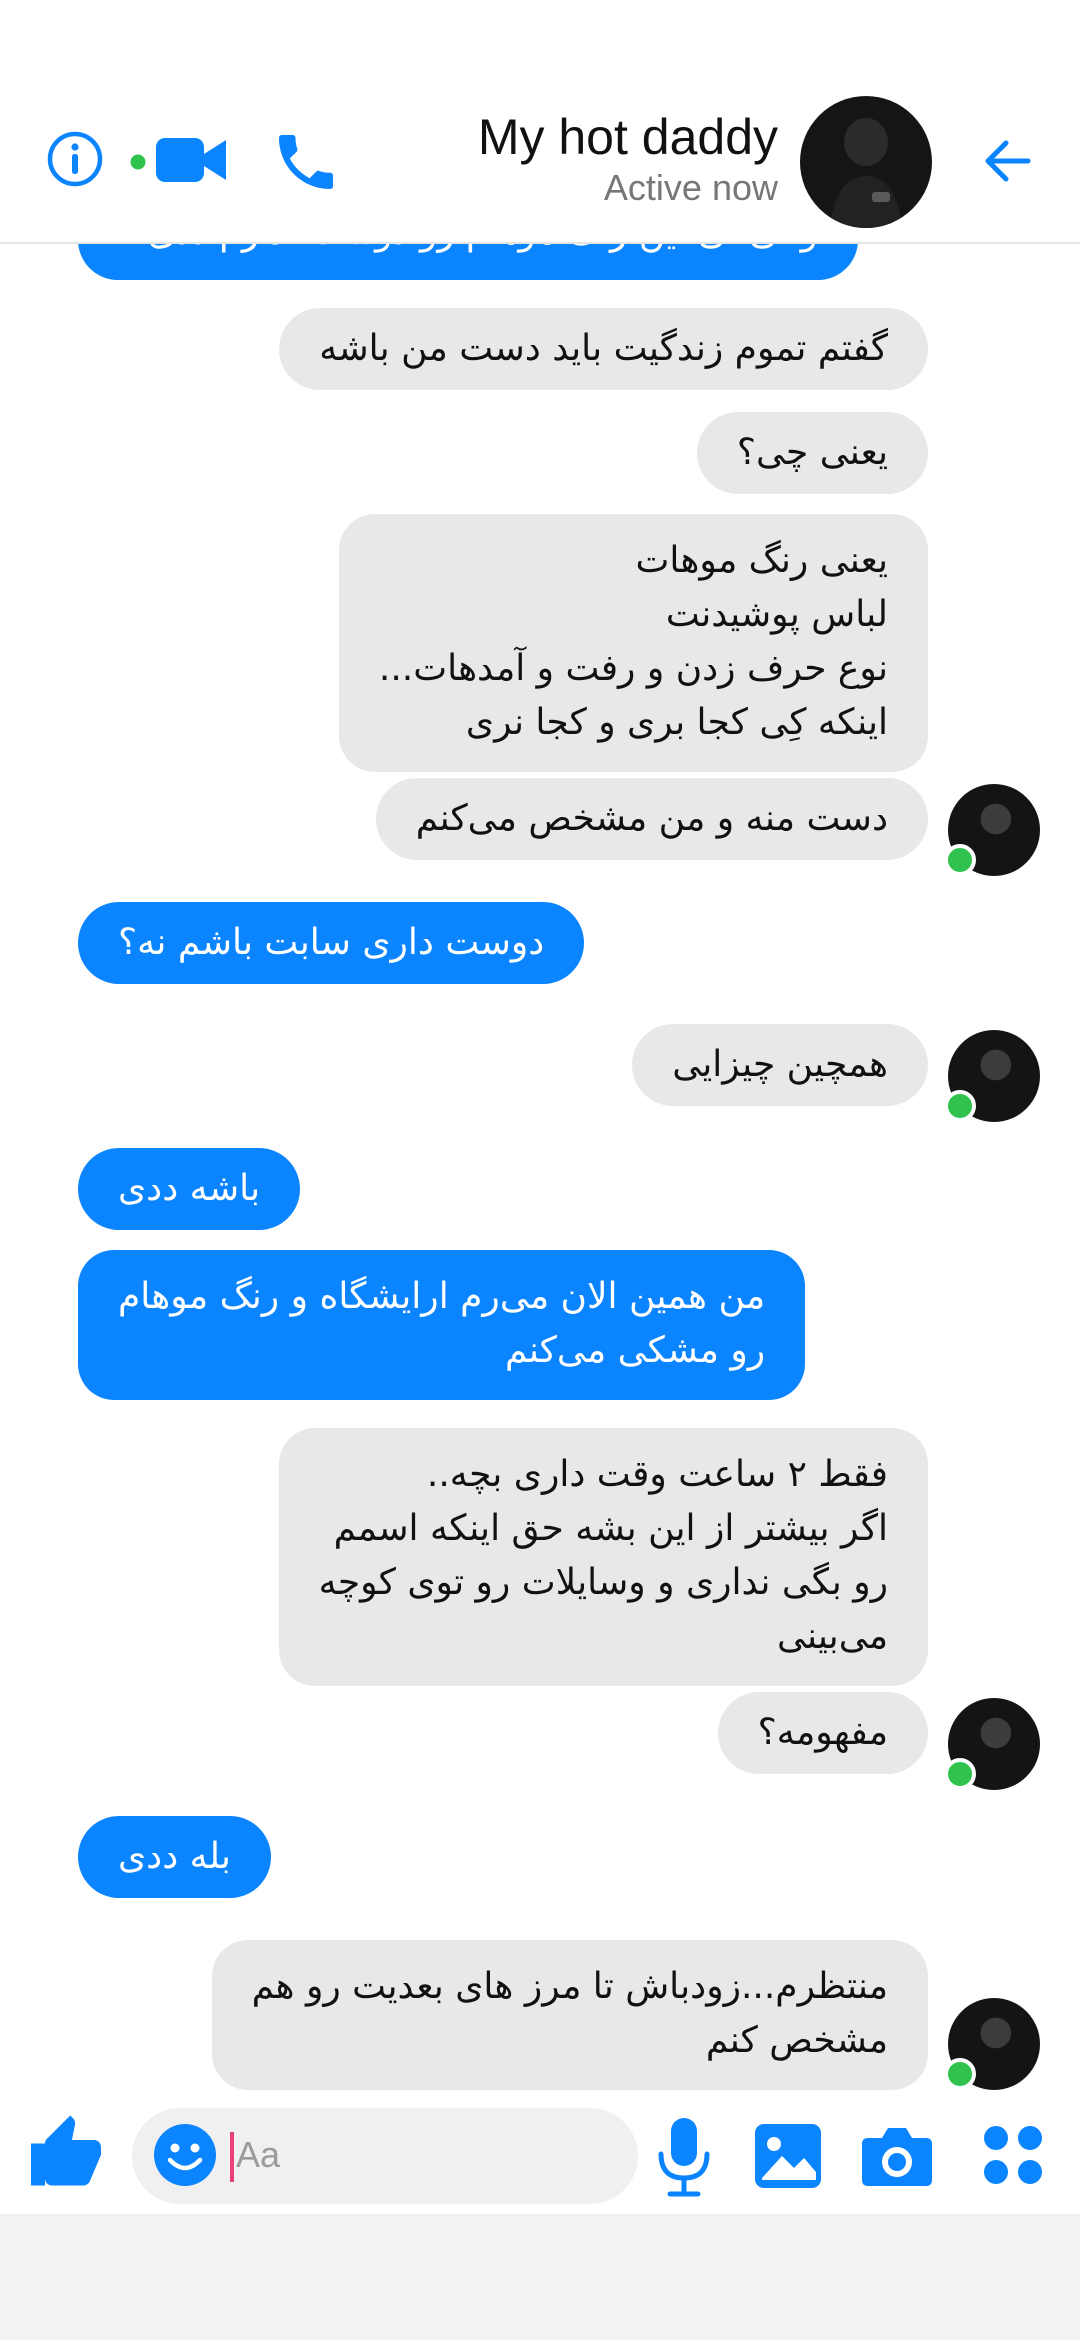  Describe the element at coordinates (897, 2156) in the screenshot. I see `camera-icon` at that location.